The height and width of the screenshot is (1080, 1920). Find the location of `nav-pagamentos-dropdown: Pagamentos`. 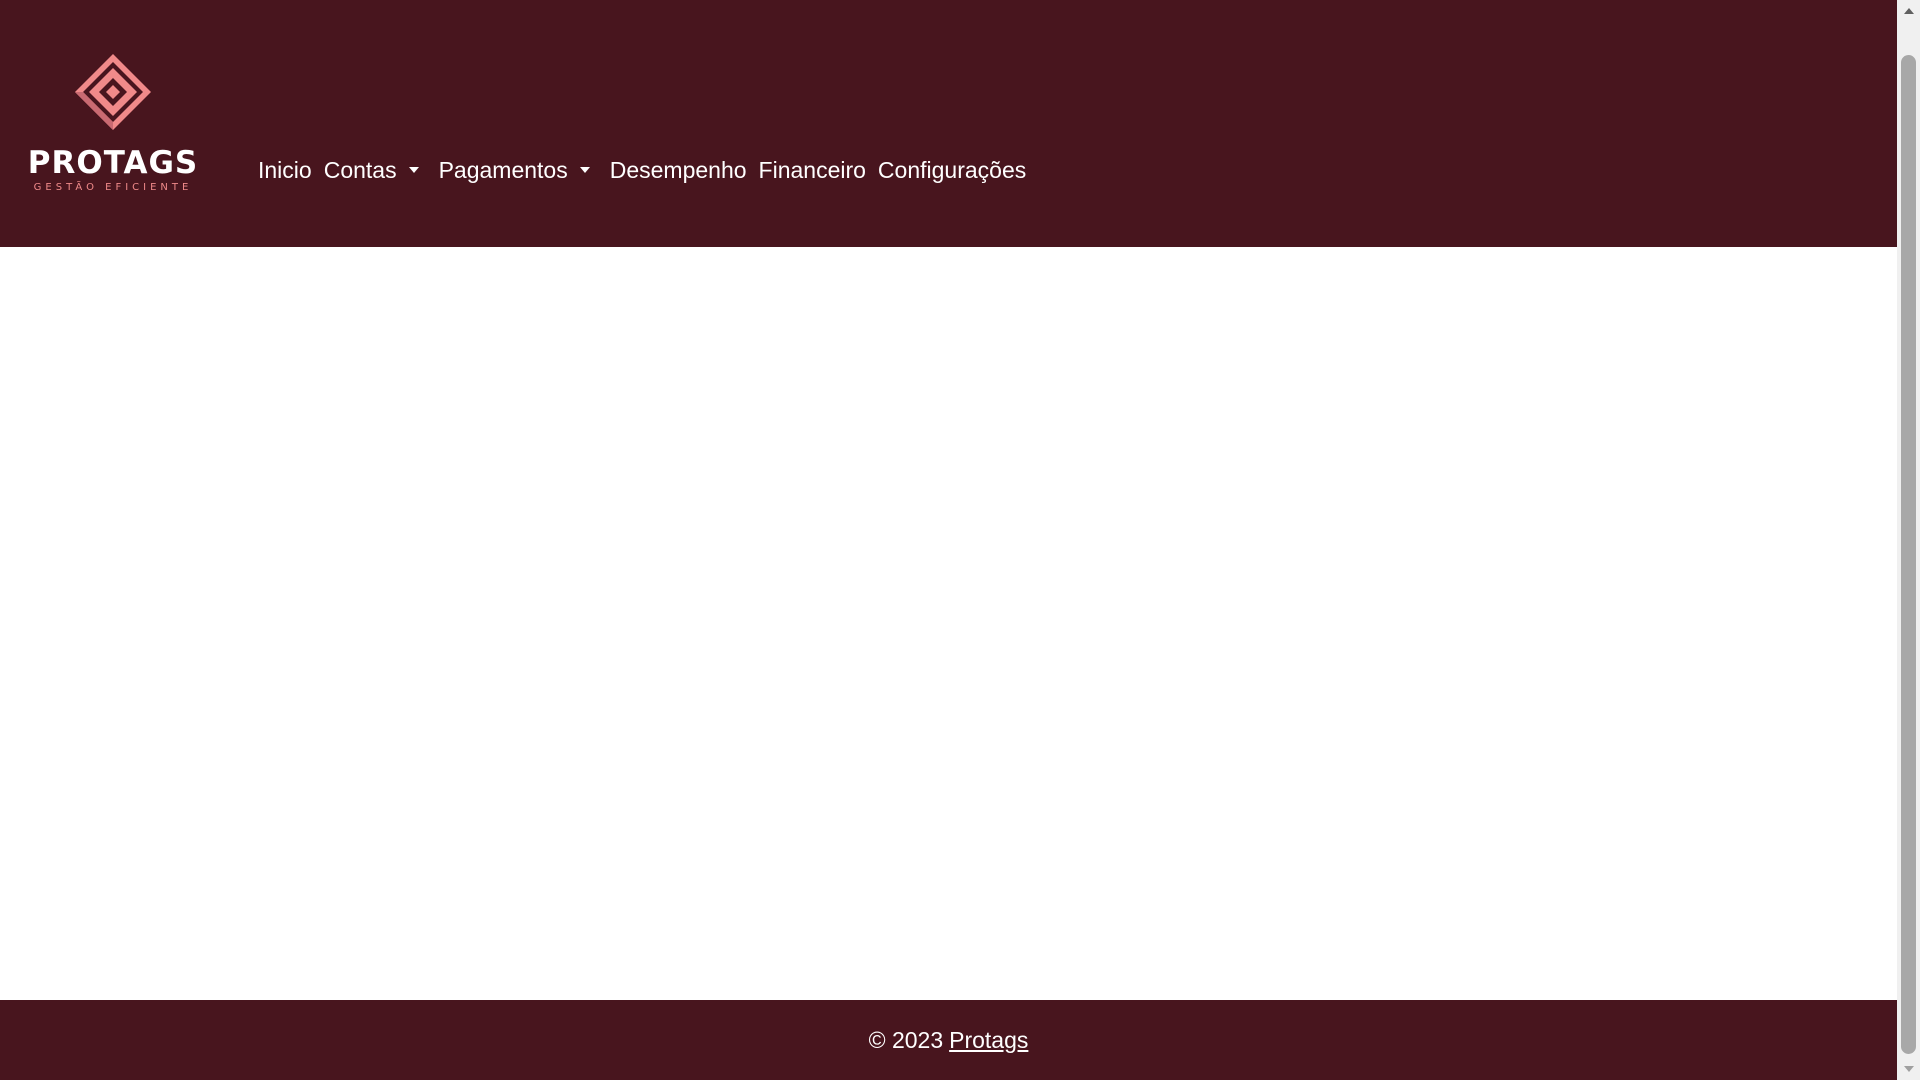

nav-pagamentos-dropdown: Pagamentos is located at coordinates (518, 170).